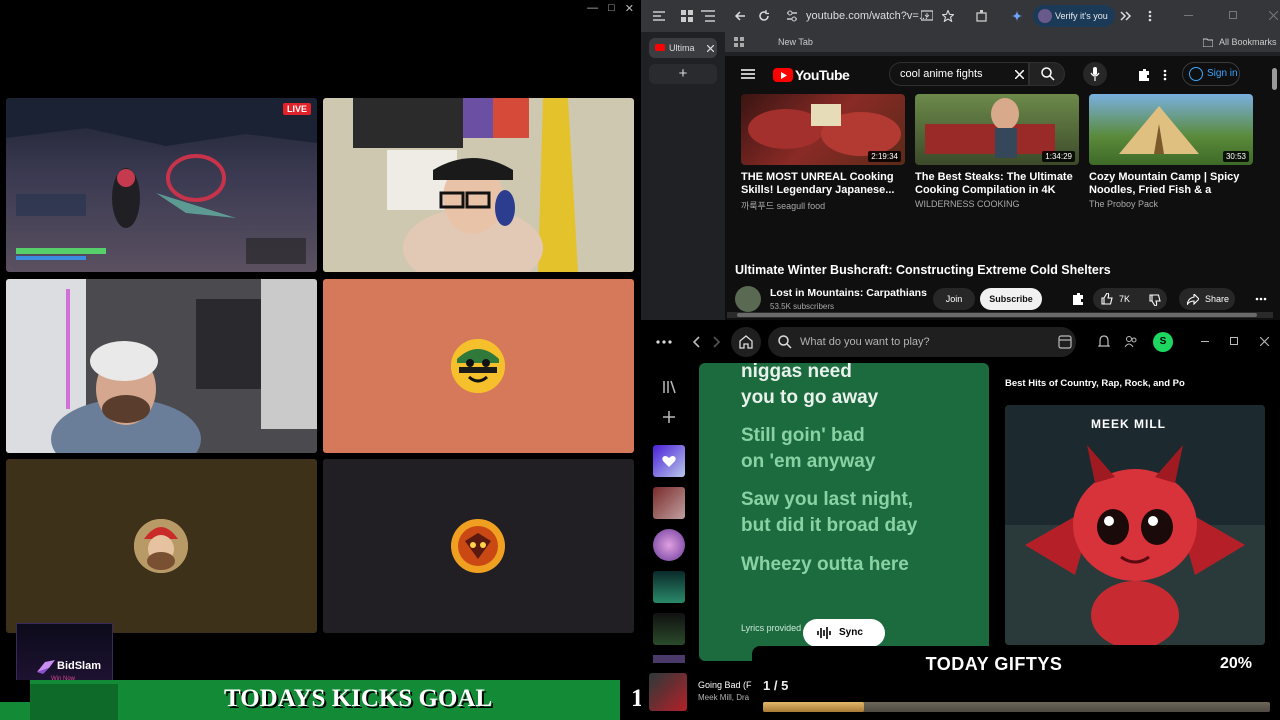 The height and width of the screenshot is (720, 1280). What do you see at coordinates (795, 42) in the screenshot?
I see `bookmark-new-tab: New Tab` at bounding box center [795, 42].